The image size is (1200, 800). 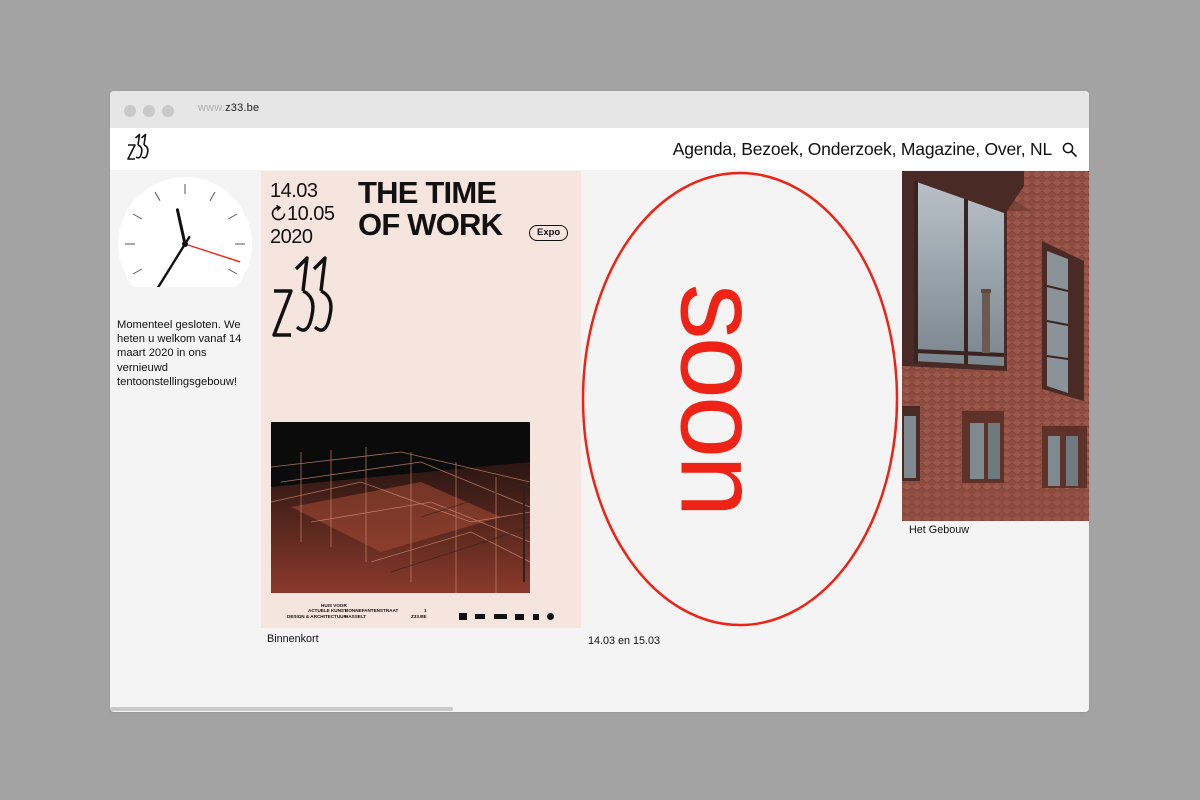 What do you see at coordinates (1041, 149) in the screenshot?
I see `nav-language: NL` at bounding box center [1041, 149].